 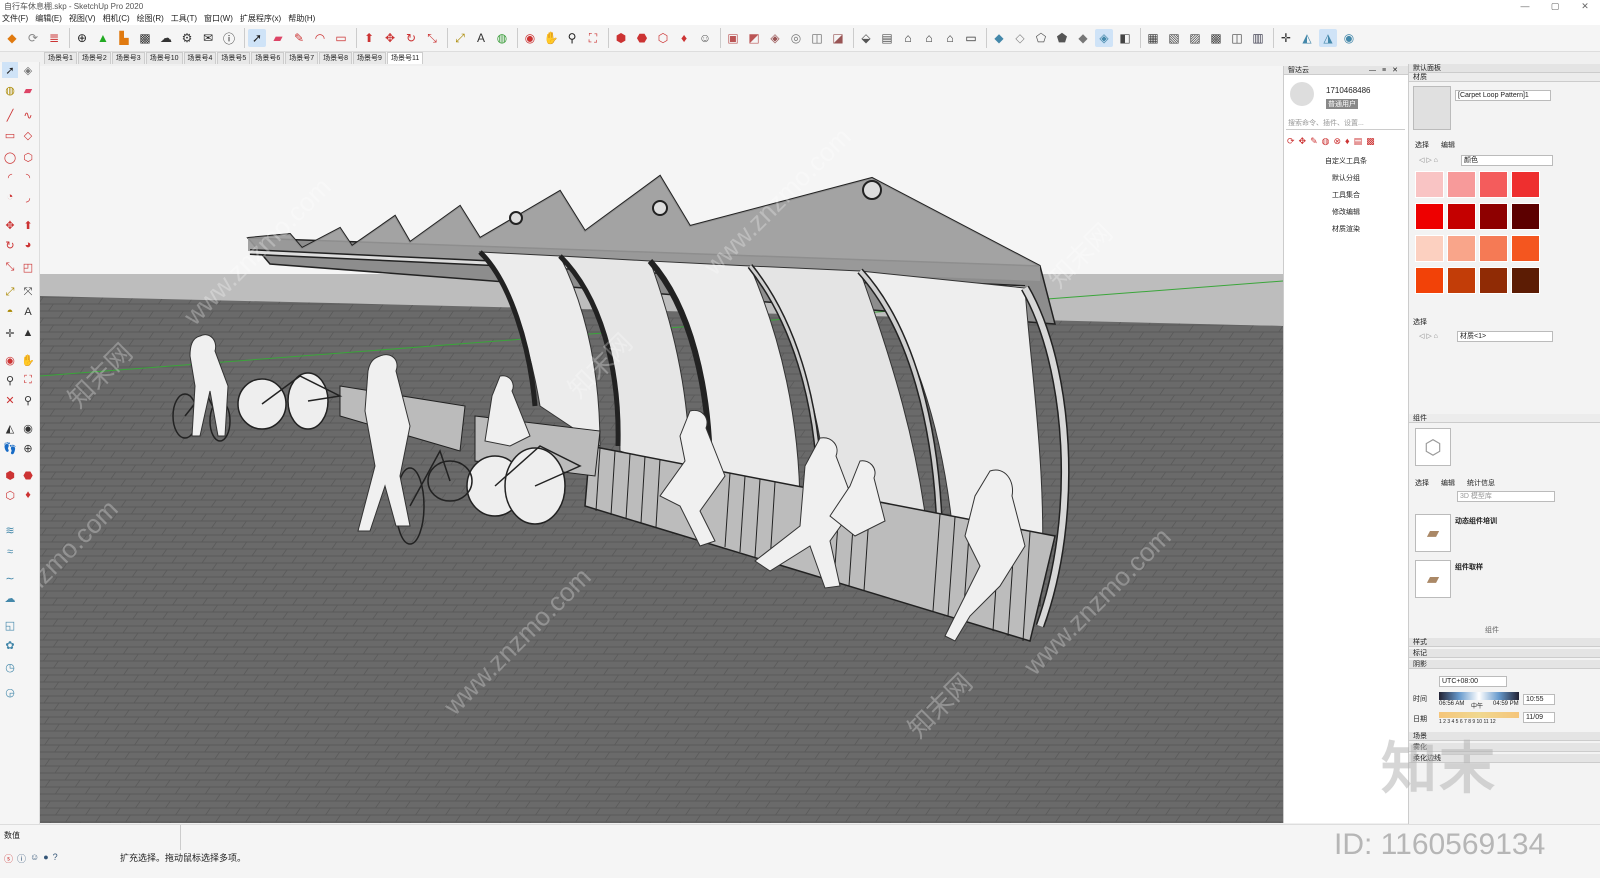 What do you see at coordinates (663, 38) in the screenshot?
I see `share-model-icon: ⬡` at bounding box center [663, 38].